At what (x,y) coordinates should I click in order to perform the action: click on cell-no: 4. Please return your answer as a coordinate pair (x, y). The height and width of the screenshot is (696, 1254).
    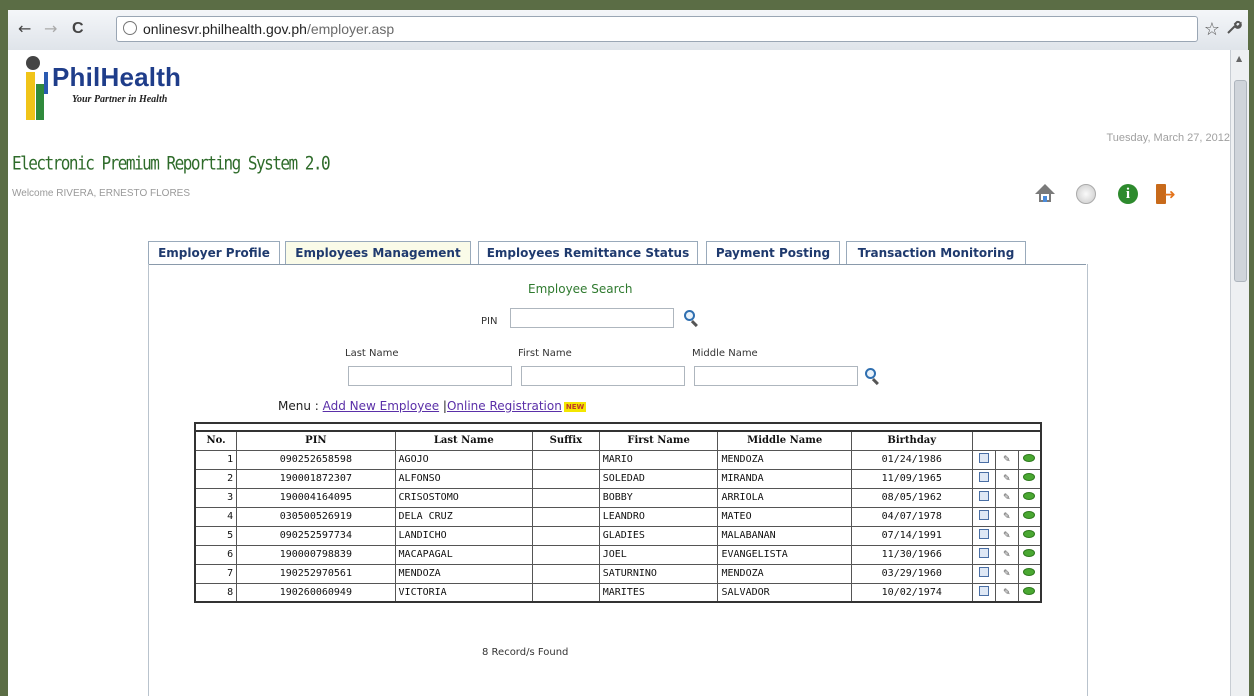
    Looking at the image, I should click on (216, 516).